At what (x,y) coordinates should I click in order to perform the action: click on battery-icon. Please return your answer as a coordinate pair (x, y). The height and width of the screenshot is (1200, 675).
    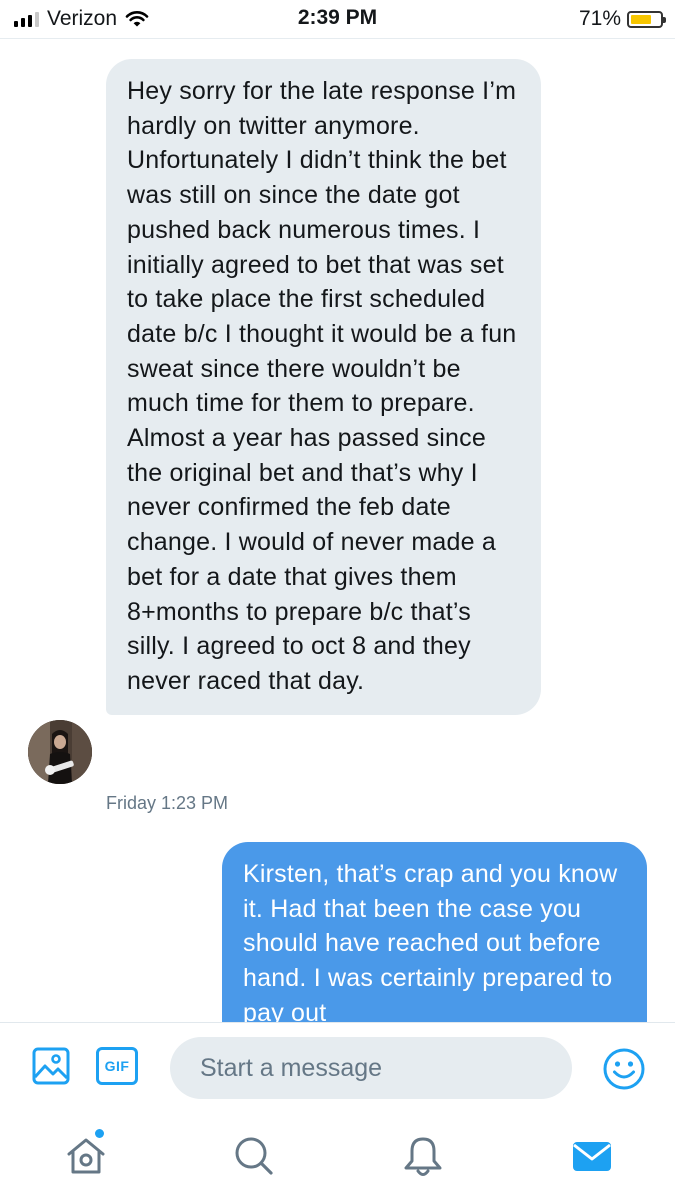
    Looking at the image, I should click on (646, 19).